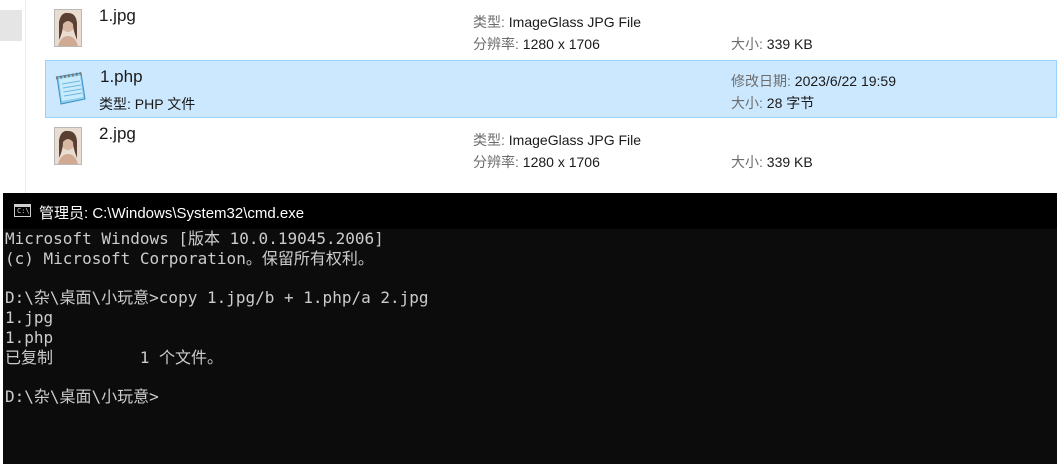  Describe the element at coordinates (82, 397) in the screenshot. I see `console-prompt: D:\杂\桌面\小玩意>` at that location.